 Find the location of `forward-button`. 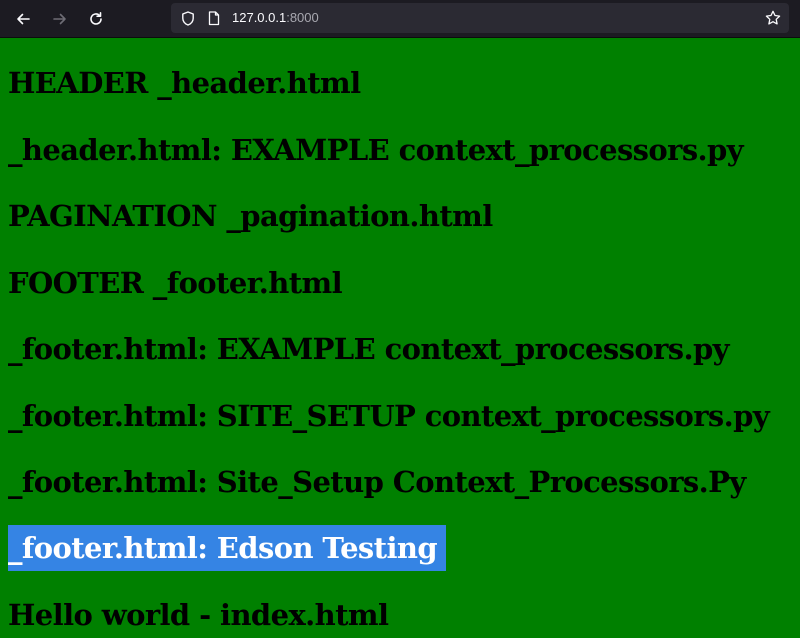

forward-button is located at coordinates (60, 19).